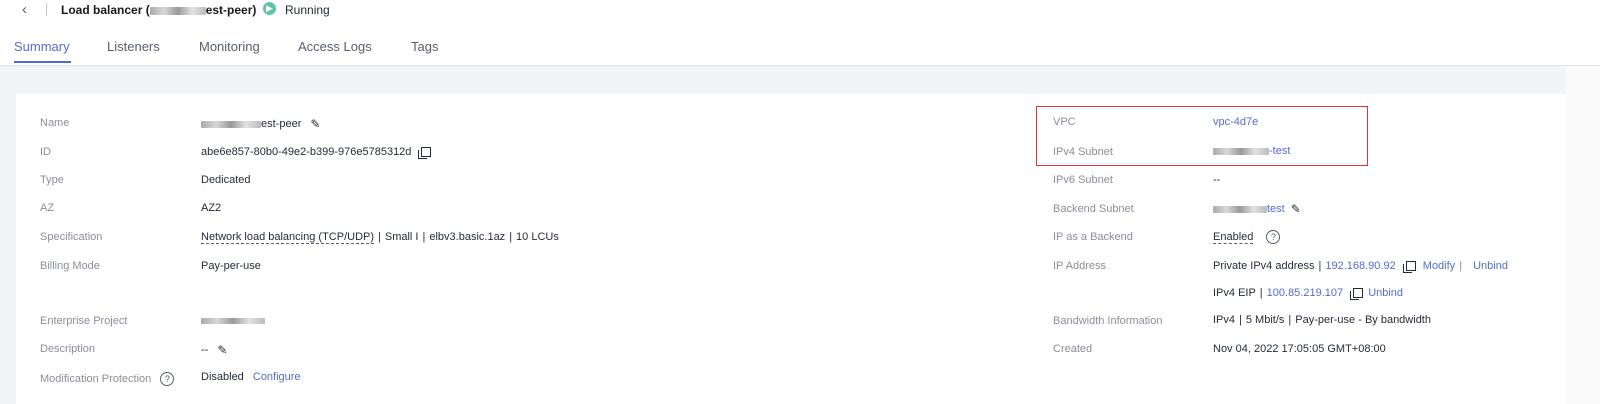 The height and width of the screenshot is (404, 1600). I want to click on description-value: -- ✎, so click(214, 350).